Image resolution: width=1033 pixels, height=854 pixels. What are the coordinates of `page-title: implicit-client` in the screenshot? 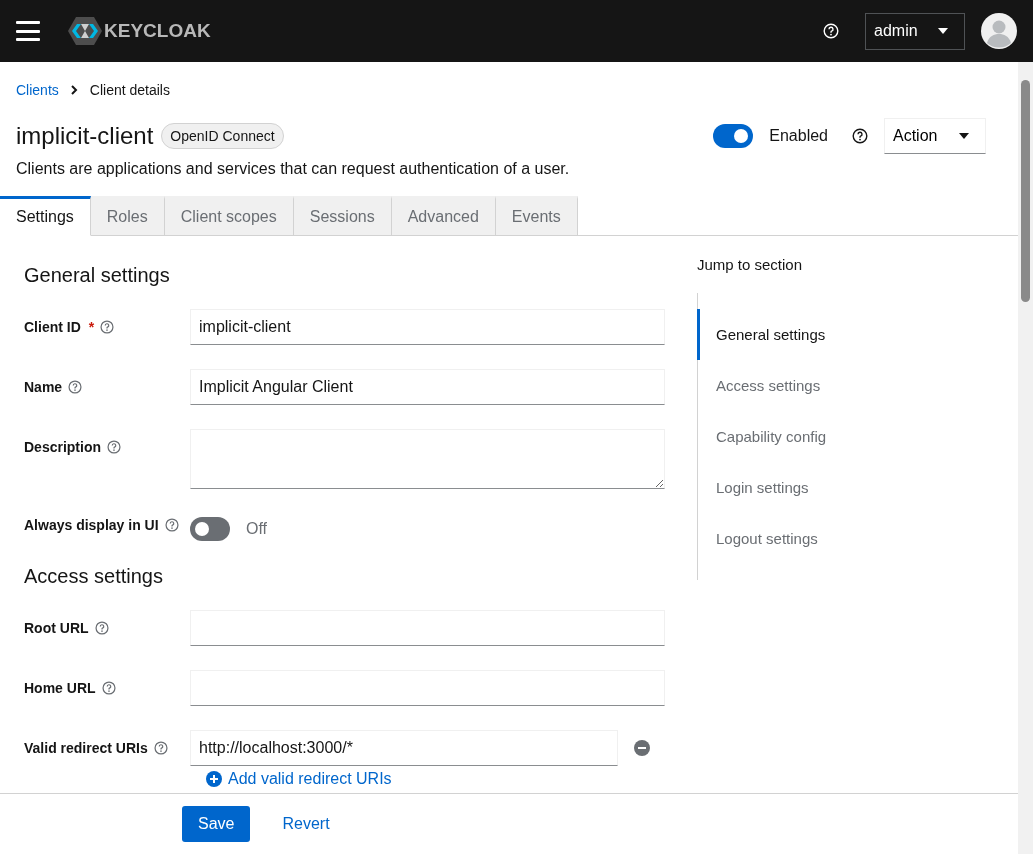 It's located at (85, 136).